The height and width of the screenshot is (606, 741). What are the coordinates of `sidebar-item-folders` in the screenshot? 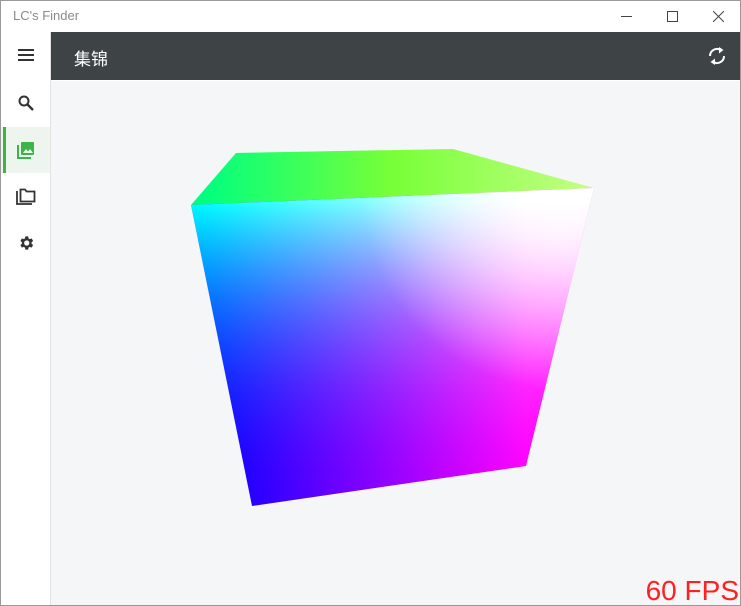 It's located at (25, 197).